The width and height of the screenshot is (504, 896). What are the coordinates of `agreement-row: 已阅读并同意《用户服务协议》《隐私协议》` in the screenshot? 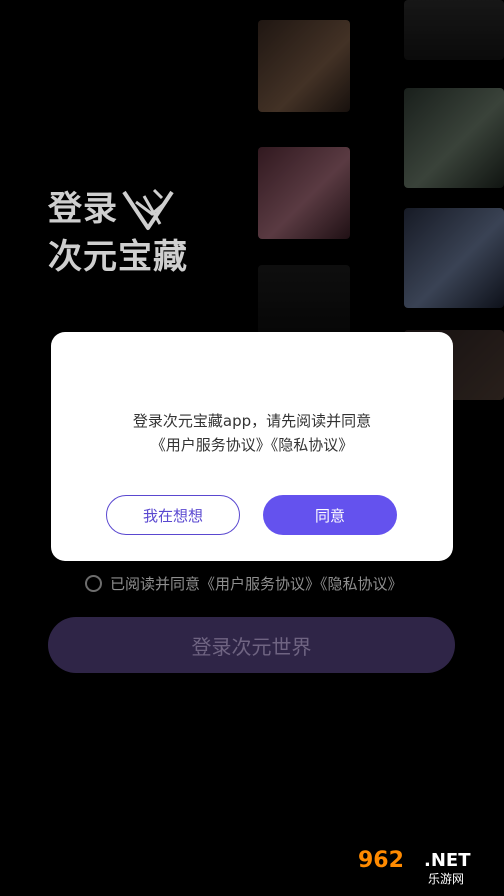 It's located at (244, 583).